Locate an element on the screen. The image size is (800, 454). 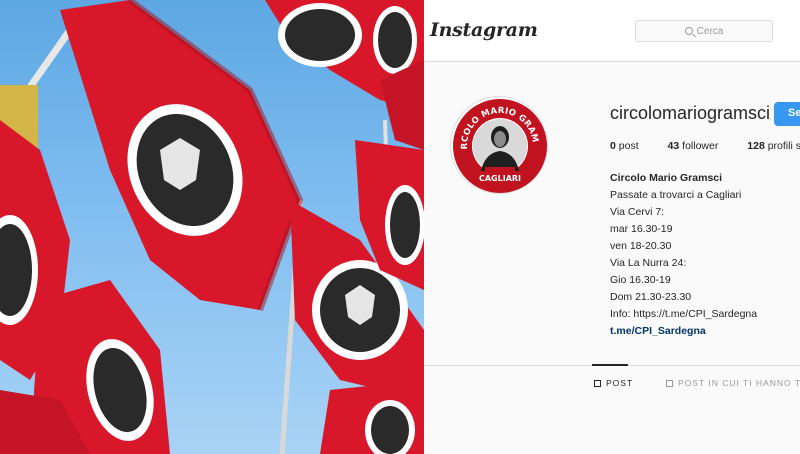
tab-post: POST is located at coordinates (613, 383).